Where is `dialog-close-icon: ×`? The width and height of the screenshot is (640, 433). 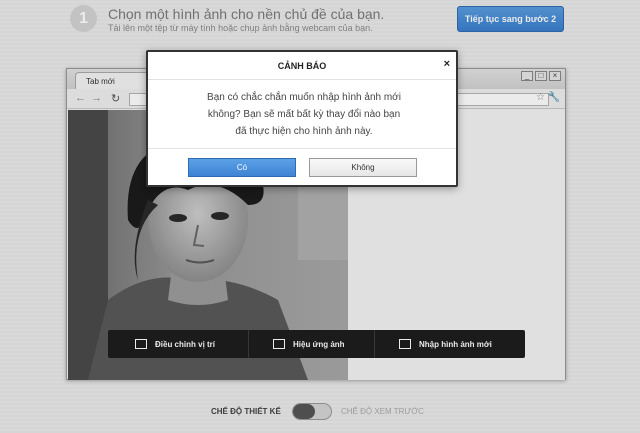 dialog-close-icon: × is located at coordinates (447, 64).